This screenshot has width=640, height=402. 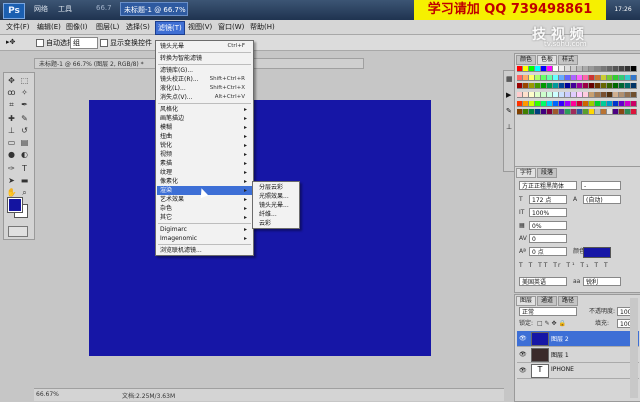 What do you see at coordinates (24, 92) in the screenshot?
I see `magic-wand-icon: ✧` at bounding box center [24, 92].